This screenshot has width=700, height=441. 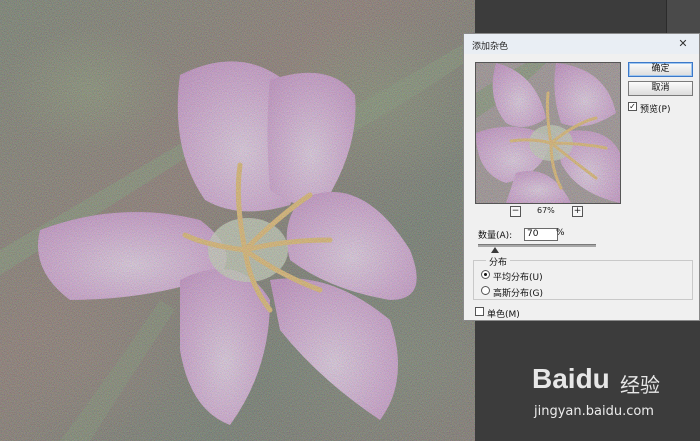 What do you see at coordinates (541, 234) in the screenshot?
I see `amount-input: 70` at bounding box center [541, 234].